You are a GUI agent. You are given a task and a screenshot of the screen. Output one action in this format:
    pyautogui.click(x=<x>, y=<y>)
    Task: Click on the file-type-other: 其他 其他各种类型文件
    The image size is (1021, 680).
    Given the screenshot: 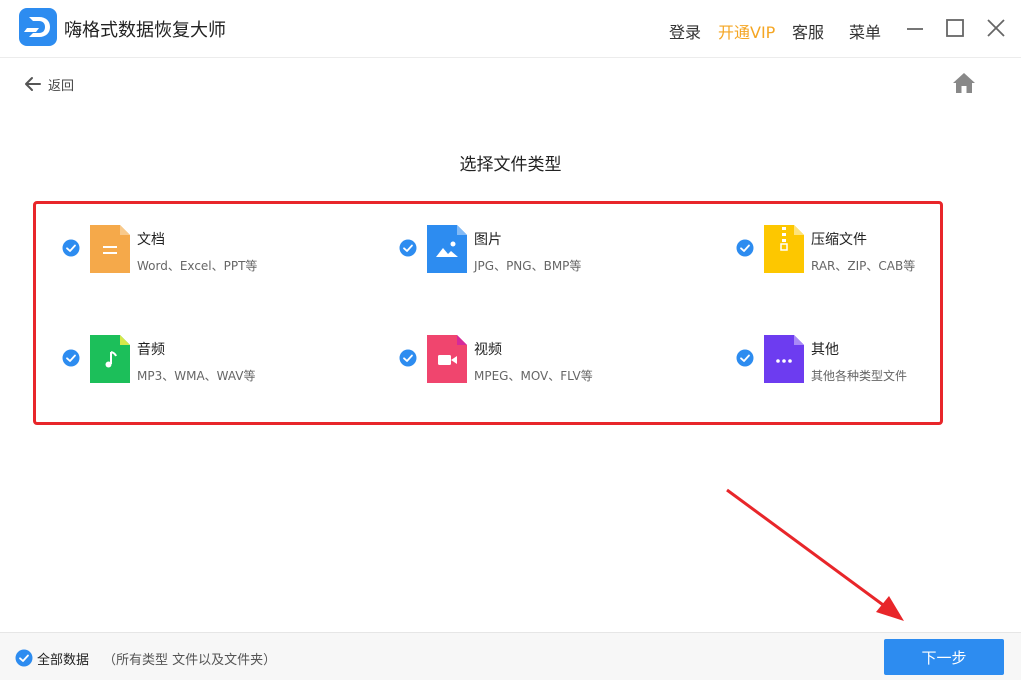 What is the action you would take?
    pyautogui.click(x=878, y=363)
    